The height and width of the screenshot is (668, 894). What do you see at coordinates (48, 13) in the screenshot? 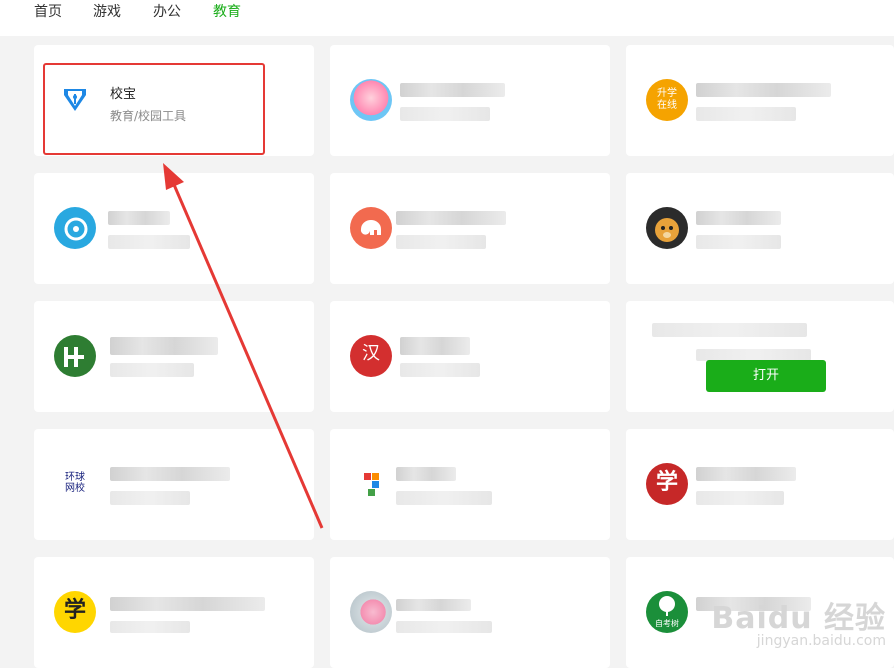
I see `tab-home: 首页` at bounding box center [48, 13].